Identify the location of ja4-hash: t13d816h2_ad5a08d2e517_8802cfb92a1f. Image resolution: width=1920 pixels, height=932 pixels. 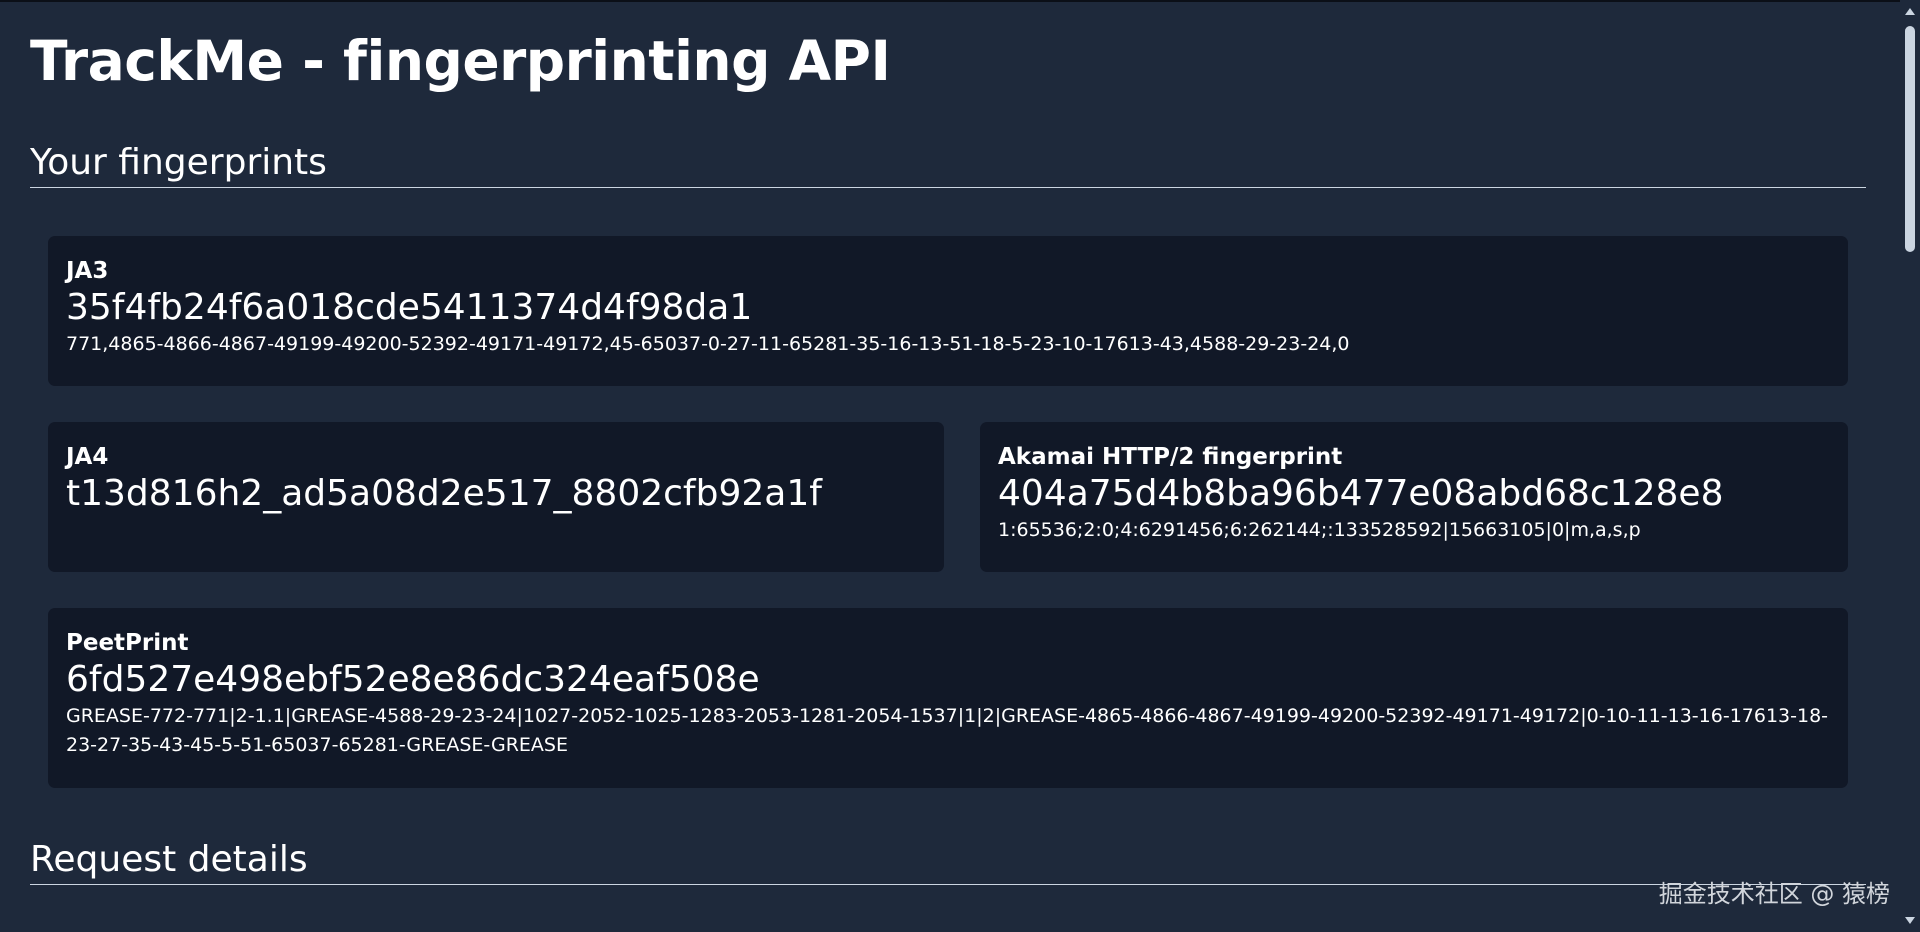
(444, 493).